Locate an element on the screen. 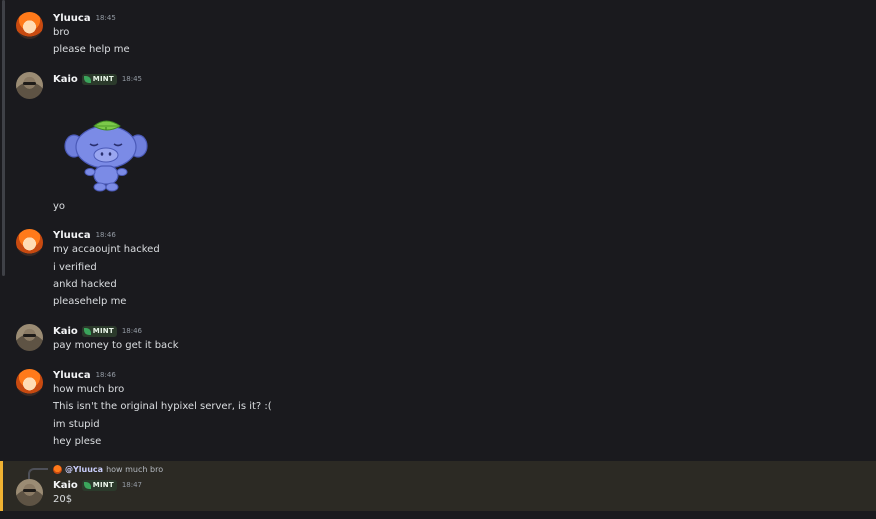 Image resolution: width=876 pixels, height=519 pixels. message-text: bro is located at coordinates (61, 32).